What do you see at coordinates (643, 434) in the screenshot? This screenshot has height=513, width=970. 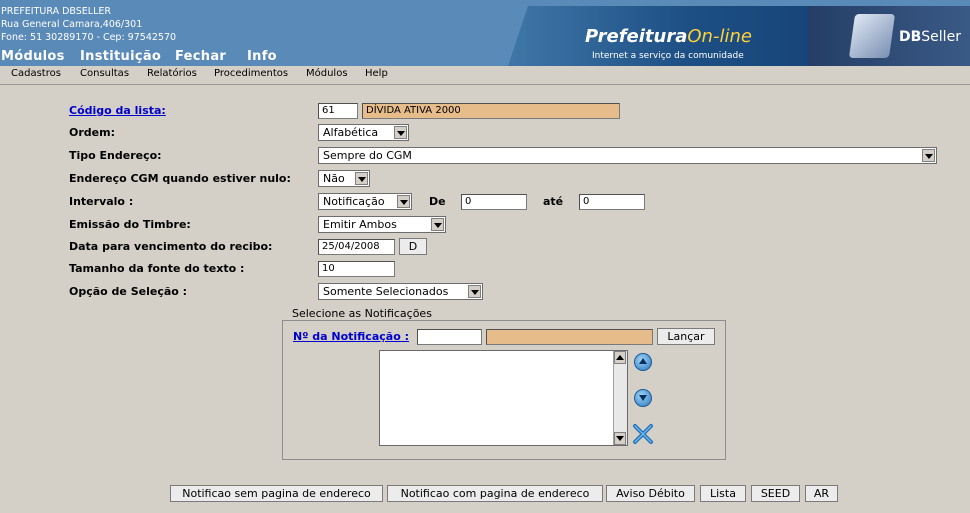 I see `remove-x-icon` at bounding box center [643, 434].